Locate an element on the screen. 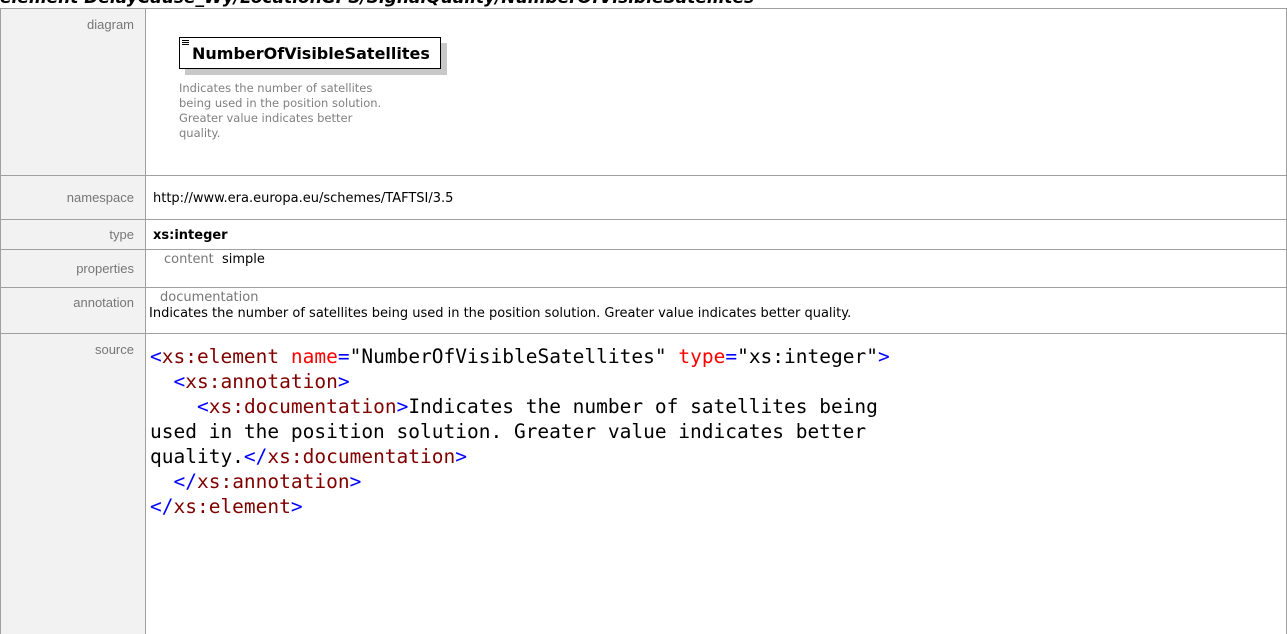 The width and height of the screenshot is (1287, 634). element-name: NumberOfVisibleSatellites is located at coordinates (311, 53).